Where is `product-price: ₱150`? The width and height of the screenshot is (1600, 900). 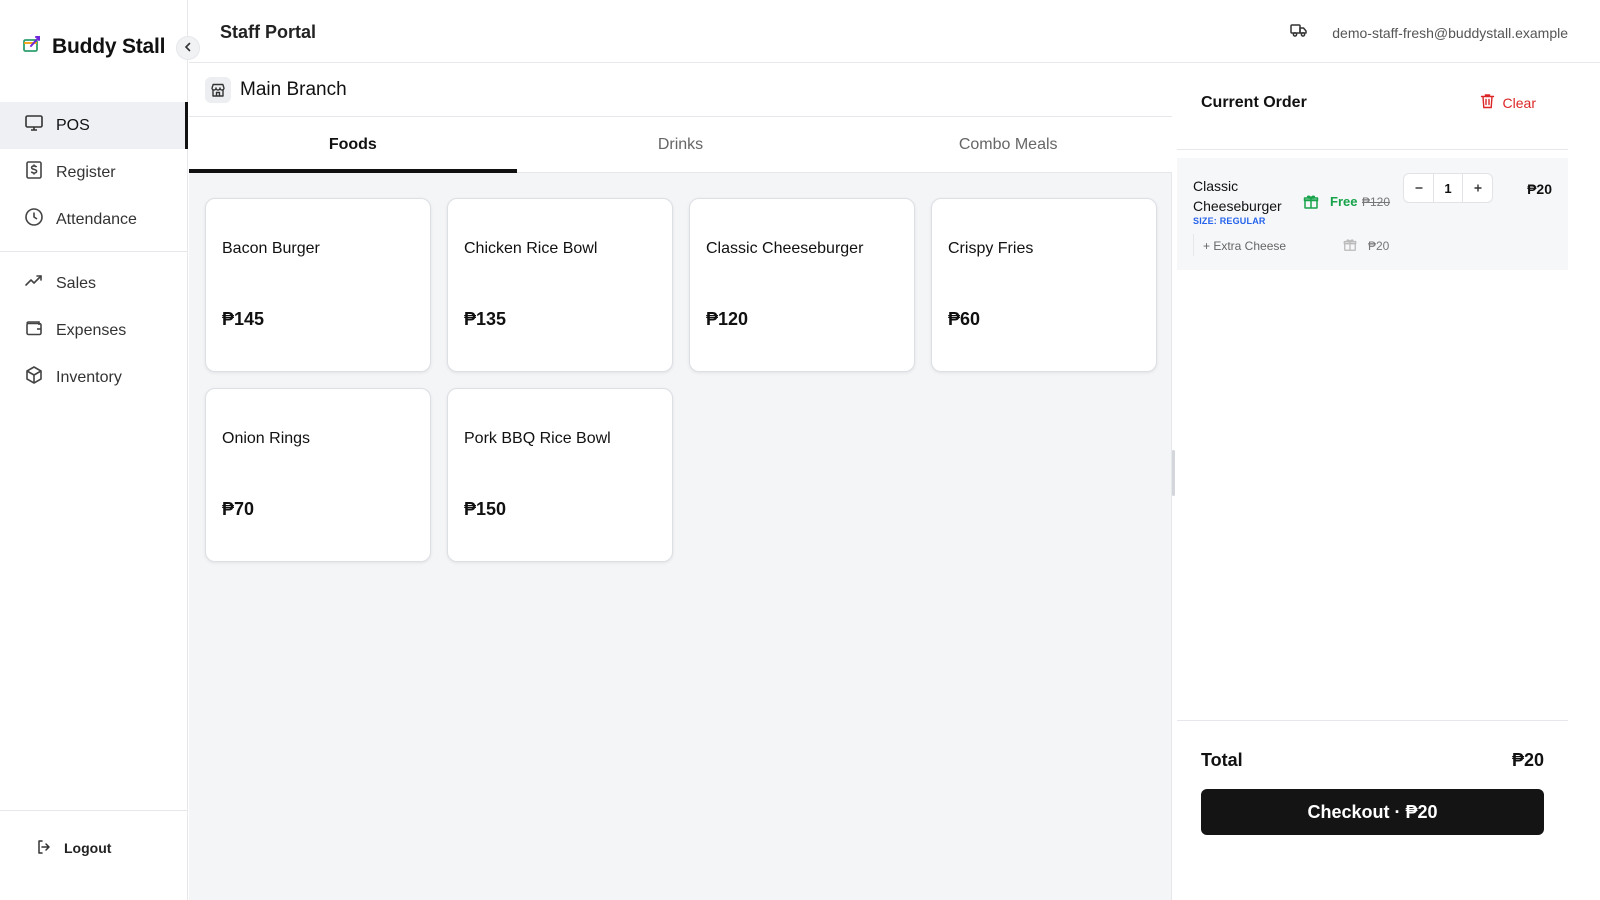 product-price: ₱150 is located at coordinates (485, 509).